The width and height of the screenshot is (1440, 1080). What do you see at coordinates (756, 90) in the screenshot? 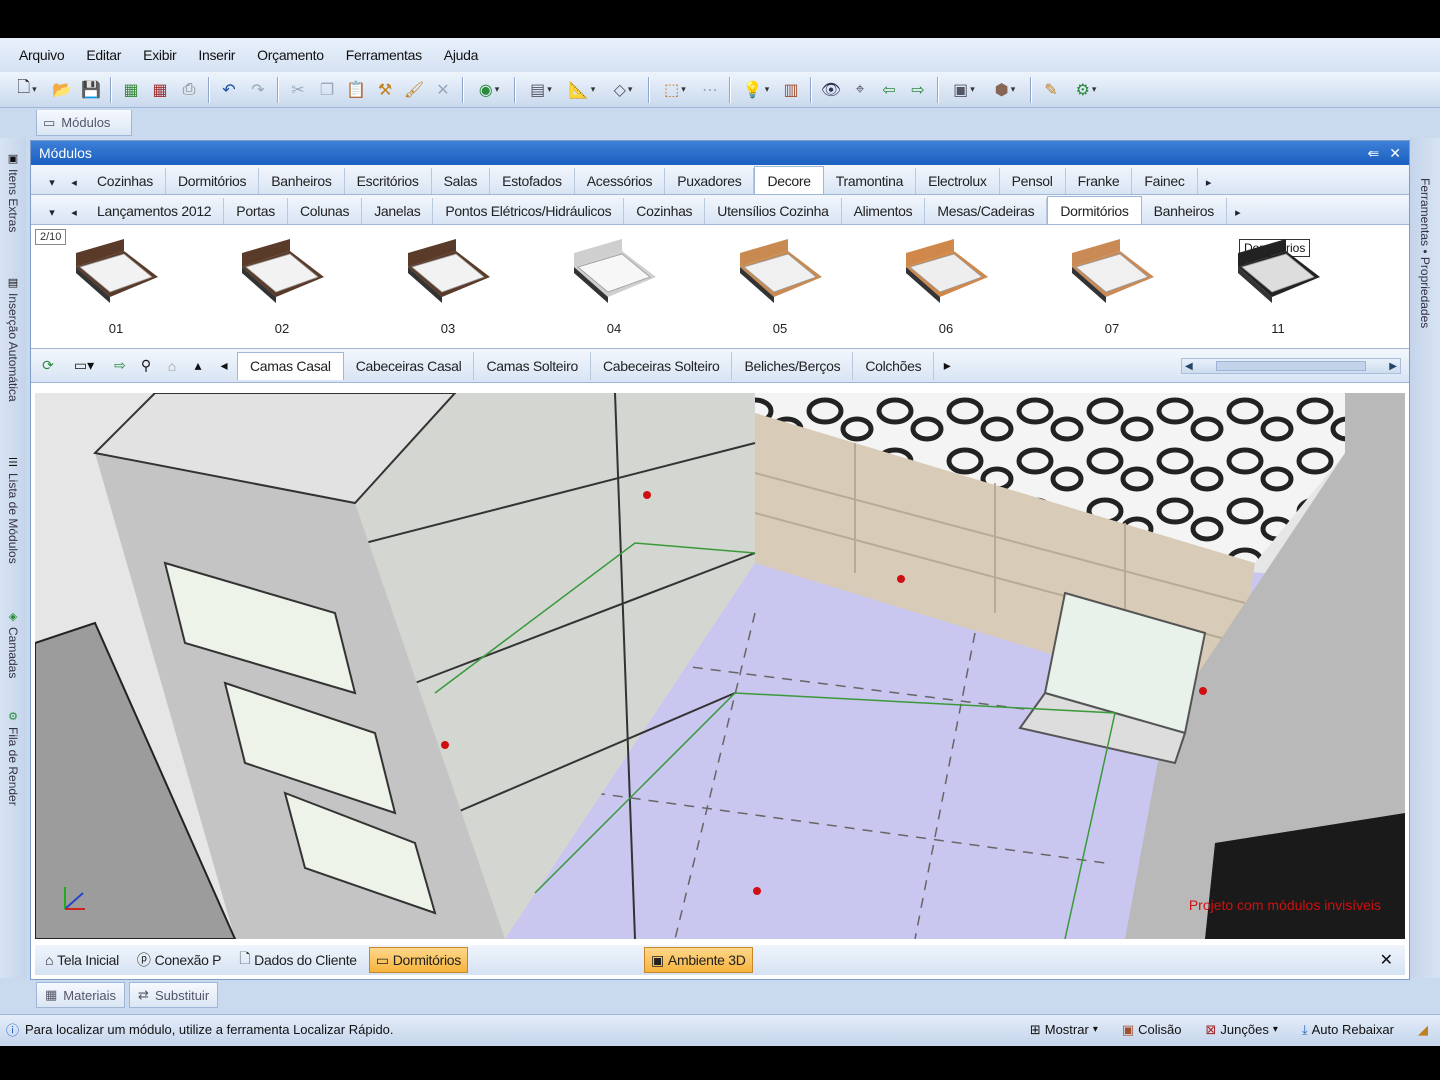
I see `light-bulb-icon: 💡` at bounding box center [756, 90].